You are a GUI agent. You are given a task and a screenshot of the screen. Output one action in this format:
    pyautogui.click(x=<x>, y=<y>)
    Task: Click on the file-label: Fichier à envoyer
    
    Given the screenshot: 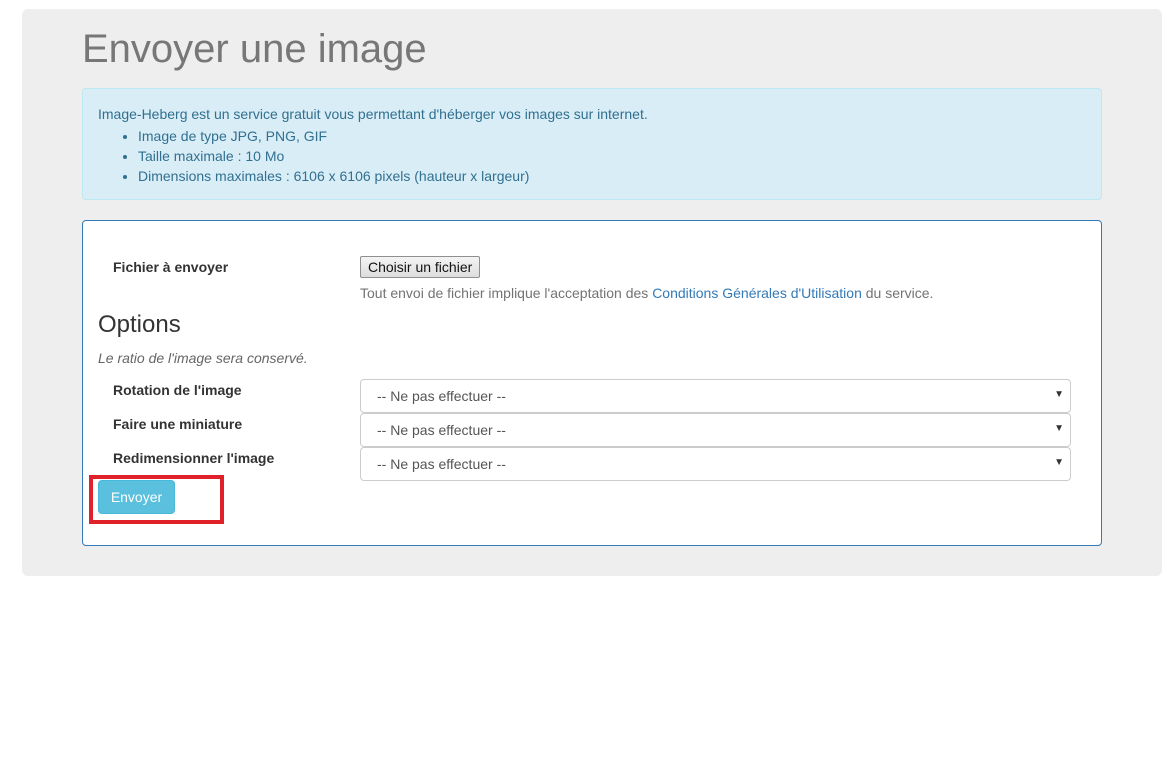 What is the action you would take?
    pyautogui.click(x=171, y=267)
    